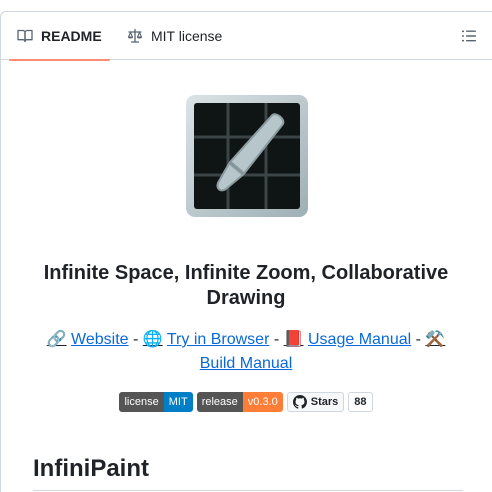  I want to click on license-badge: license MIT, so click(156, 402).